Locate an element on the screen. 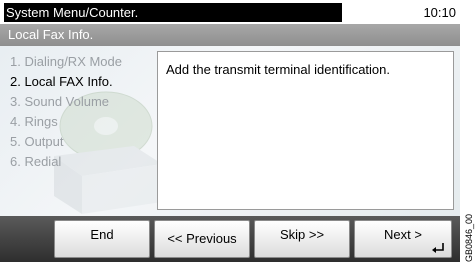 This screenshot has height=262, width=476. previous-button: << Previous is located at coordinates (202, 239).